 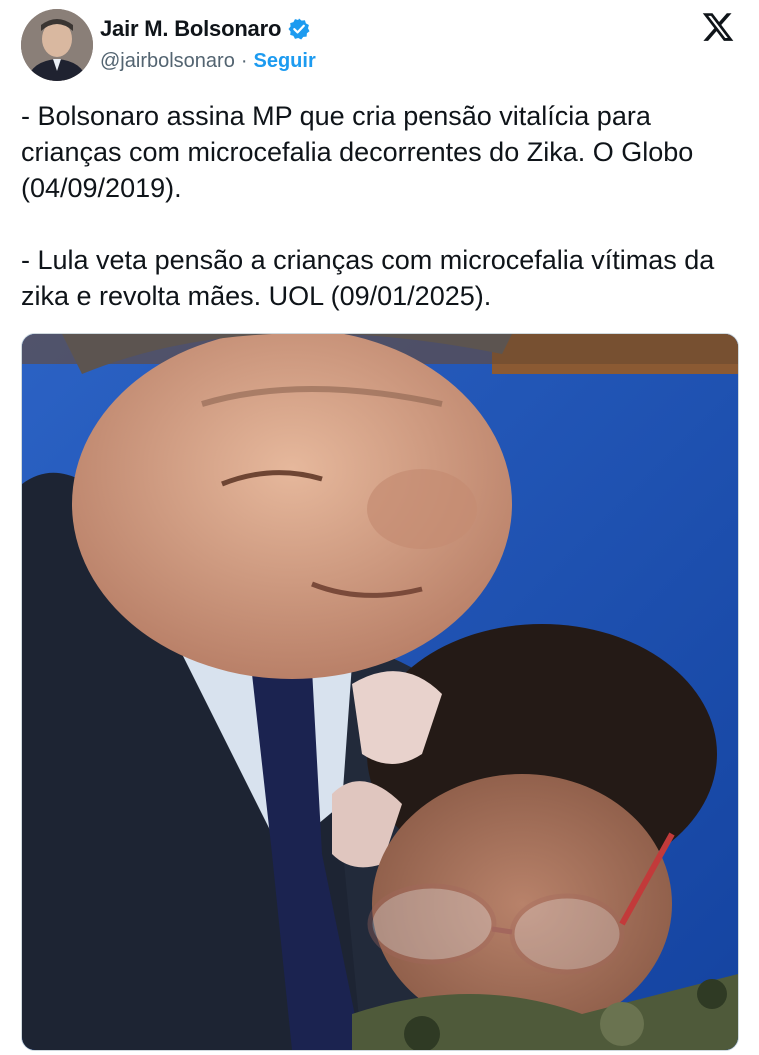 I want to click on verified-badge-icon, so click(x=299, y=29).